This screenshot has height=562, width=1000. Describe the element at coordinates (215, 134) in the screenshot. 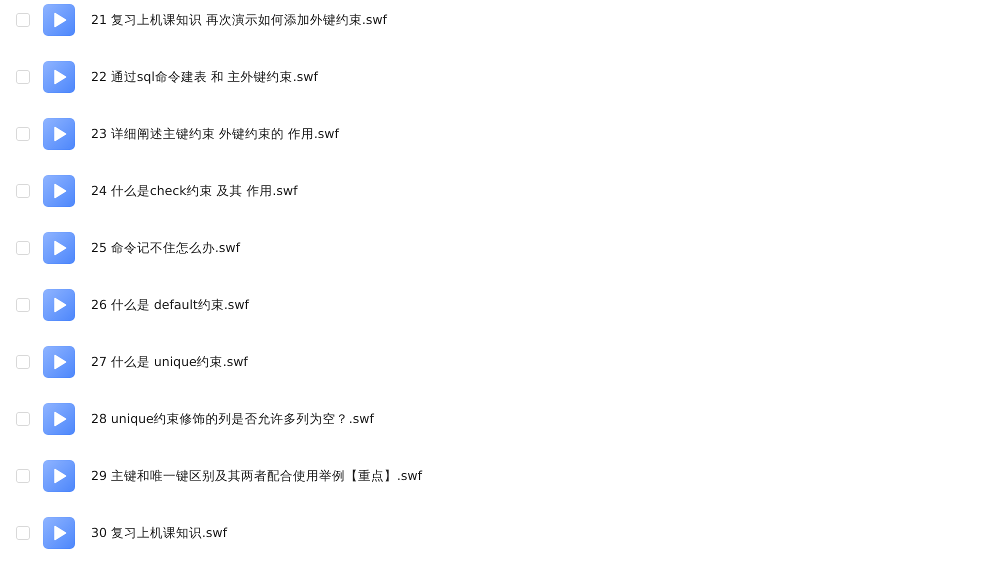

I see `file-name: 23 详细阐述主键约束 外键约束的 作用.swf` at that location.